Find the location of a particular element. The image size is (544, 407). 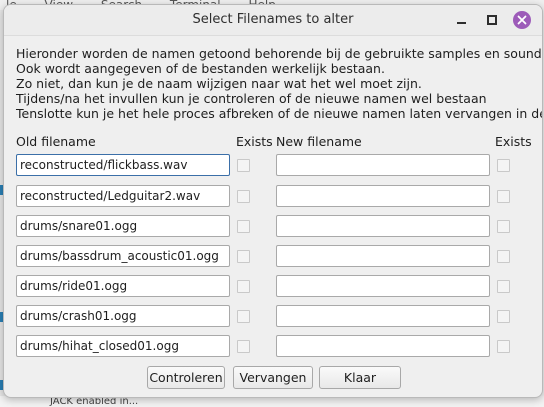

exists-header-new: Exists is located at coordinates (513, 141).